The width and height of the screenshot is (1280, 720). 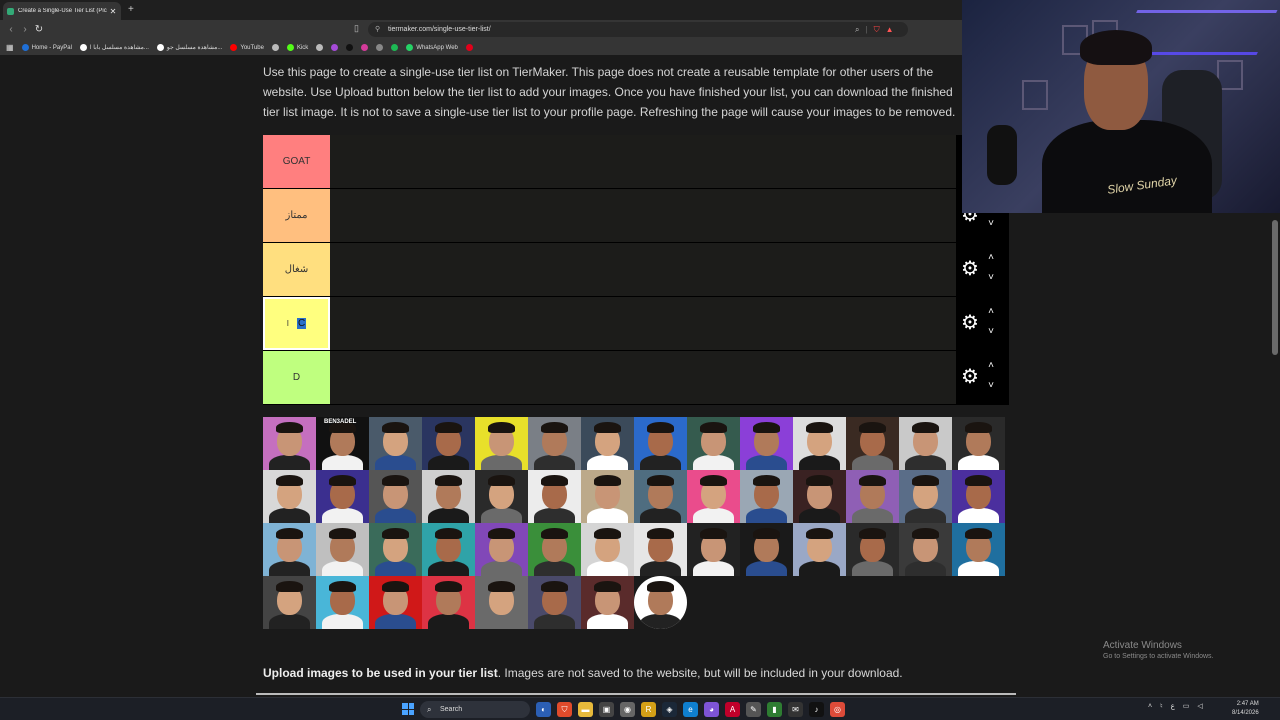 I want to click on adobe-icon: A, so click(x=732, y=709).